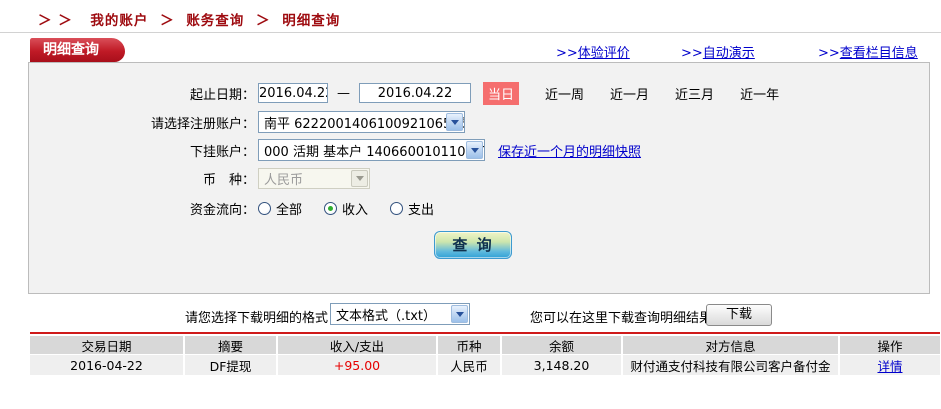  Describe the element at coordinates (412, 208) in the screenshot. I see `flow-option-expense: 支出` at that location.